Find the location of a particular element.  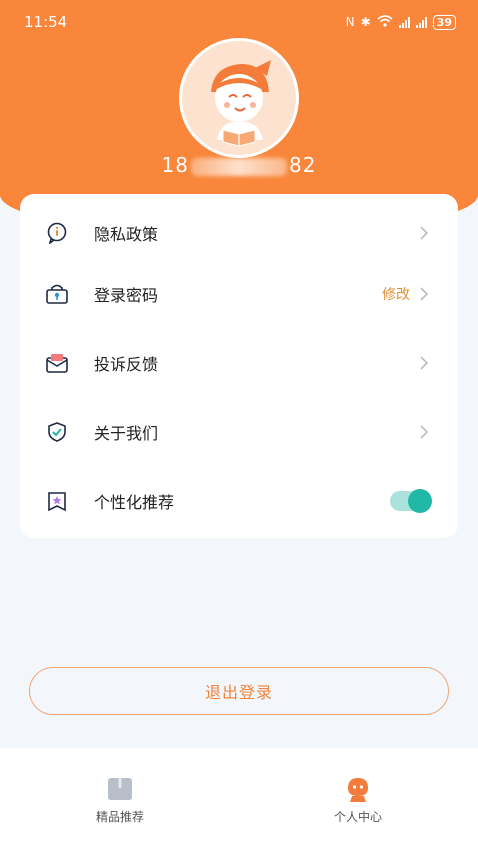

personalized-toggle is located at coordinates (411, 501).